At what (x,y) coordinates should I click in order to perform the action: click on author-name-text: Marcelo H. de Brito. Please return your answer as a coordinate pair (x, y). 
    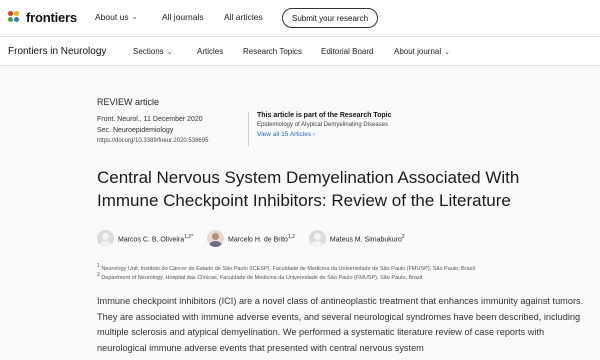
    Looking at the image, I should click on (258, 240).